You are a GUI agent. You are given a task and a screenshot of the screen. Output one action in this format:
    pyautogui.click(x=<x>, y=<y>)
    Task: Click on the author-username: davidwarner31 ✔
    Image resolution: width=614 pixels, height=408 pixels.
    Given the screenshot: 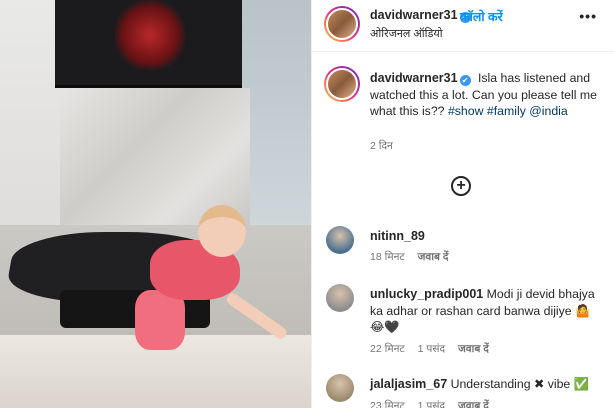 What is the action you would take?
    pyautogui.click(x=420, y=15)
    